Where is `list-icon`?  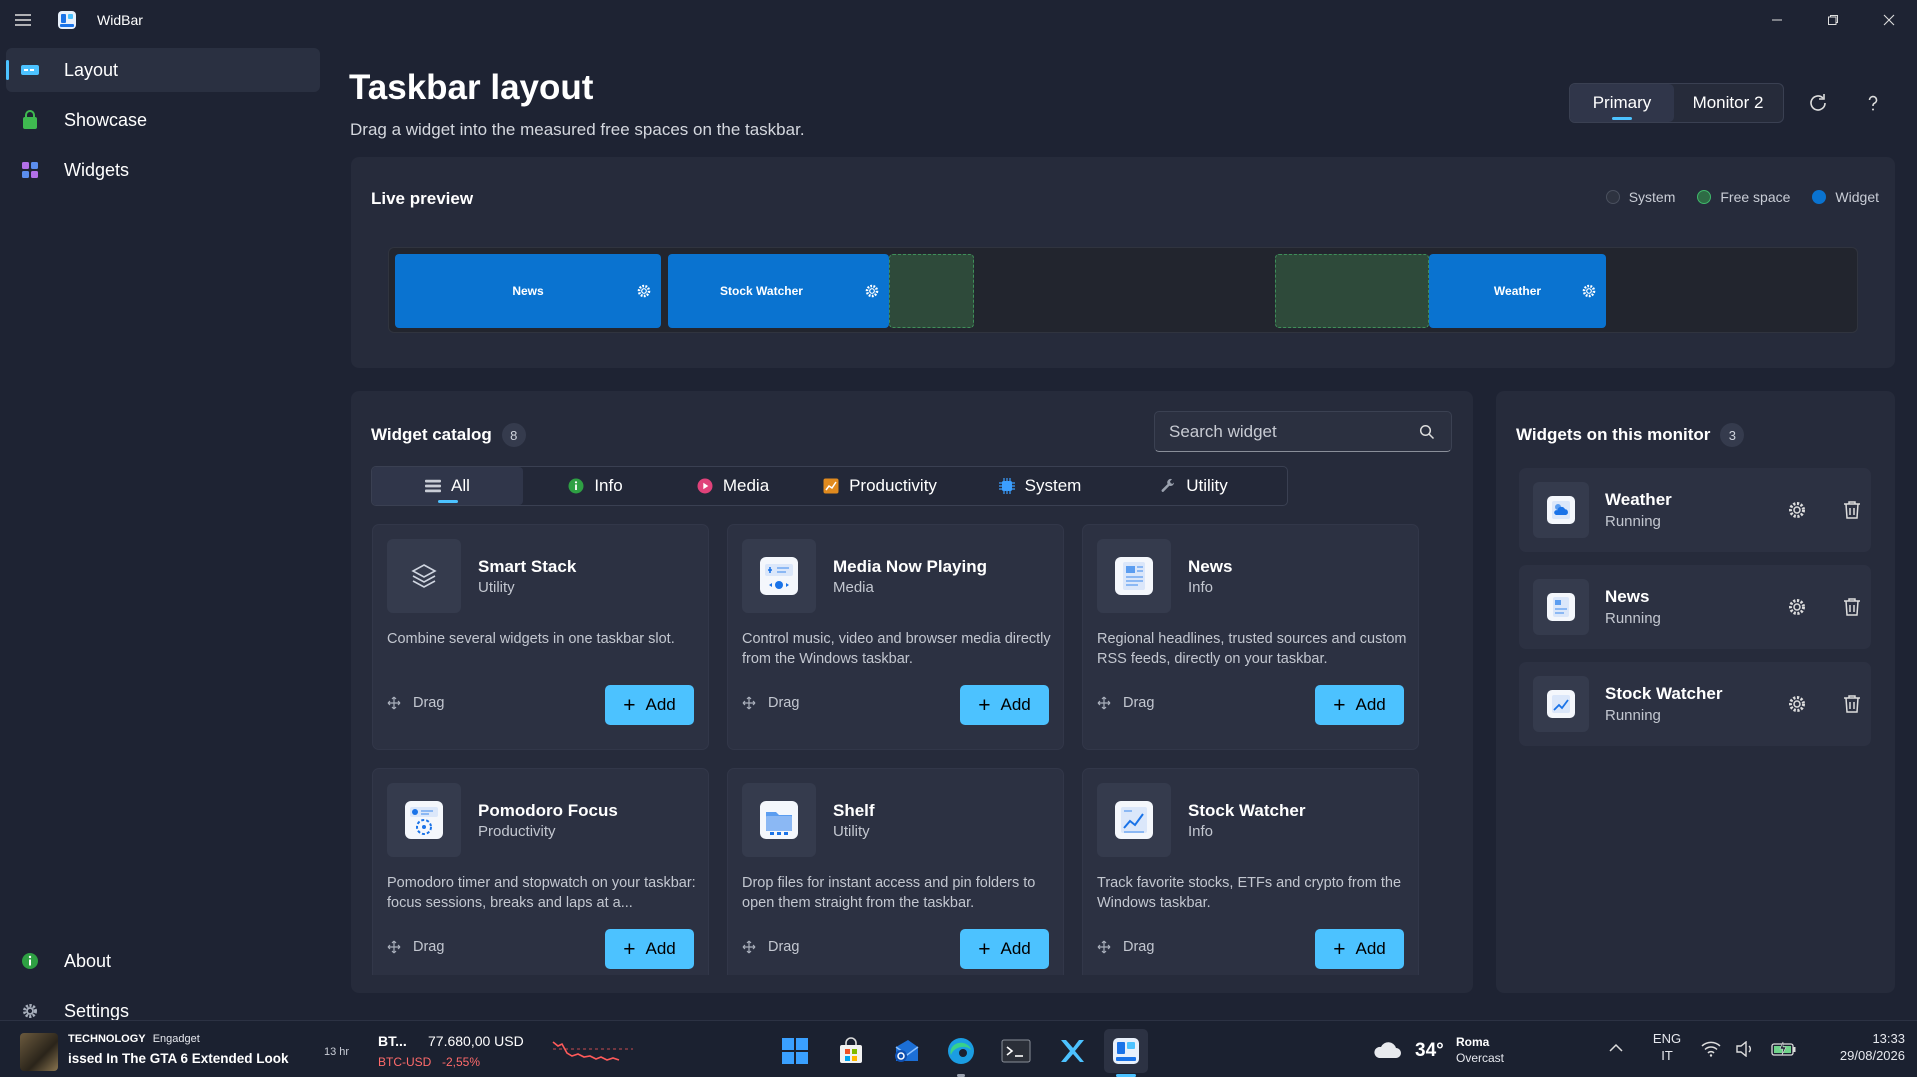
list-icon is located at coordinates (433, 486).